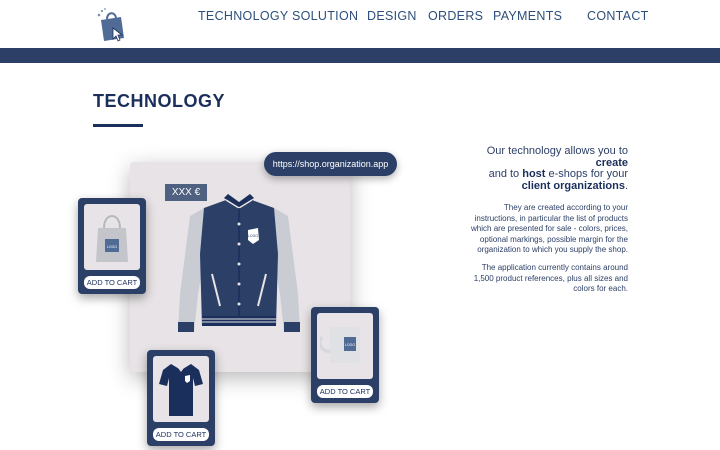 This screenshot has width=720, height=450. Describe the element at coordinates (330, 164) in the screenshot. I see `shop-url-badge: https://shop.organization.app` at that location.